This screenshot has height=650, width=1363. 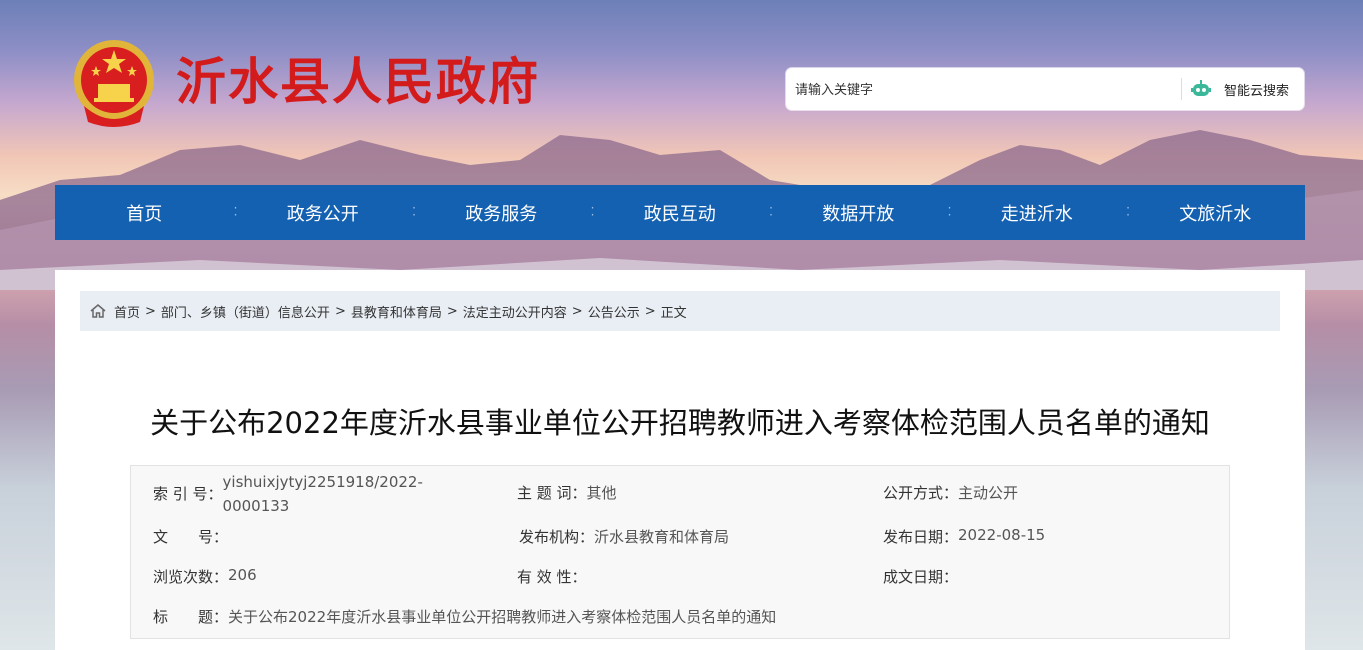 I want to click on meta-written-date: 成文日期：, so click(x=921, y=577).